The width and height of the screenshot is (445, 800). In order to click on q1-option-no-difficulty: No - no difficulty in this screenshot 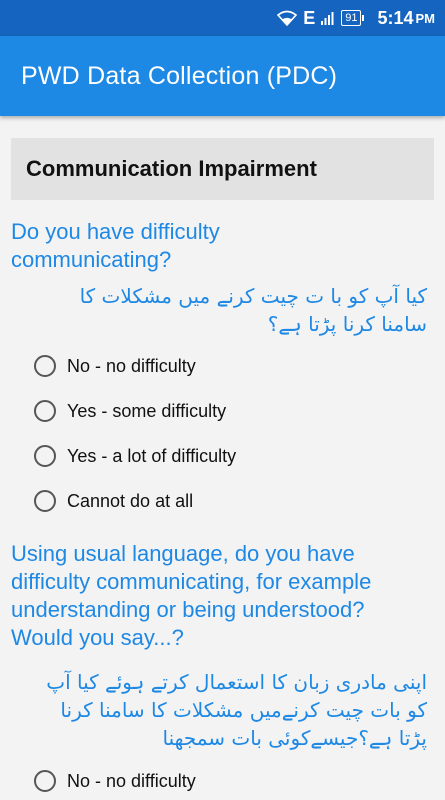, I will do `click(115, 366)`.